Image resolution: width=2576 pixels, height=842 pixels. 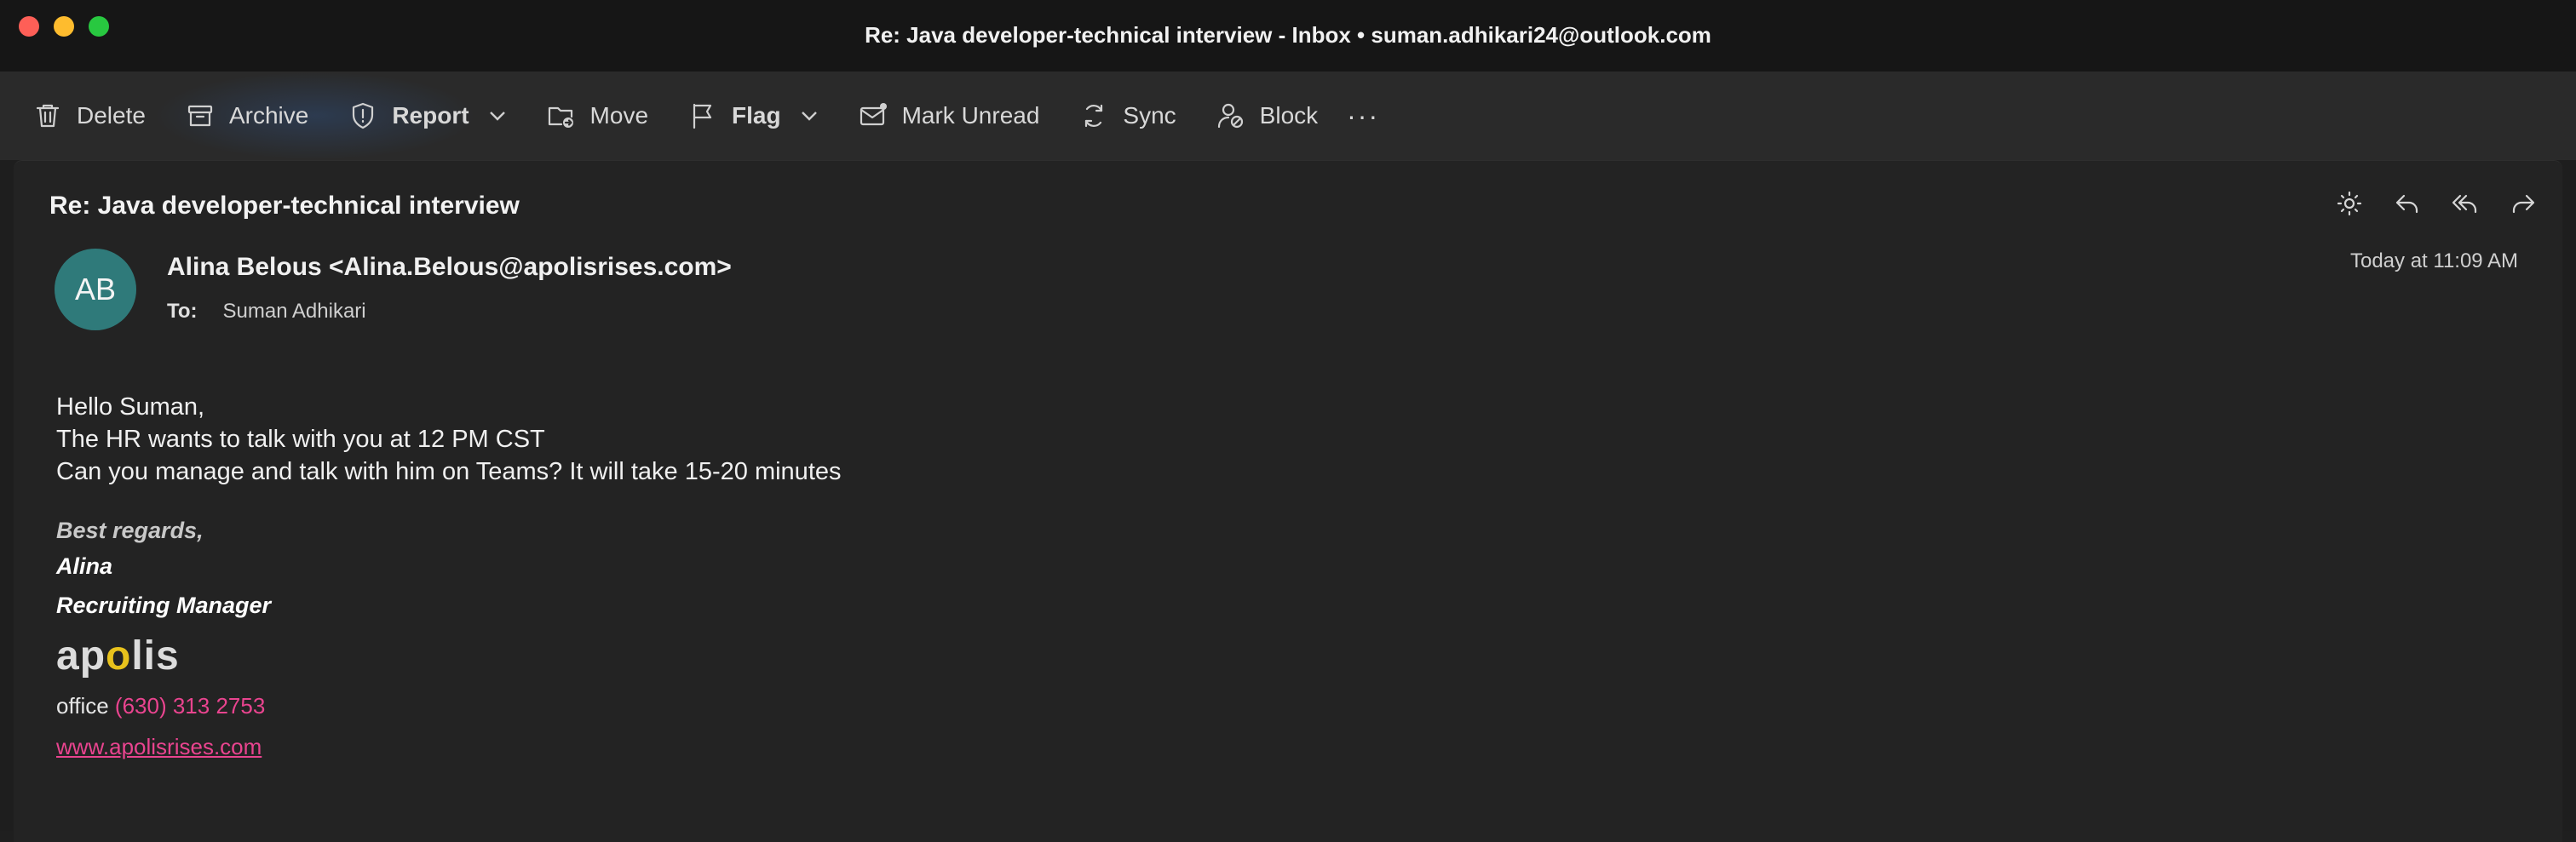 I want to click on reply-all-button, so click(x=2465, y=203).